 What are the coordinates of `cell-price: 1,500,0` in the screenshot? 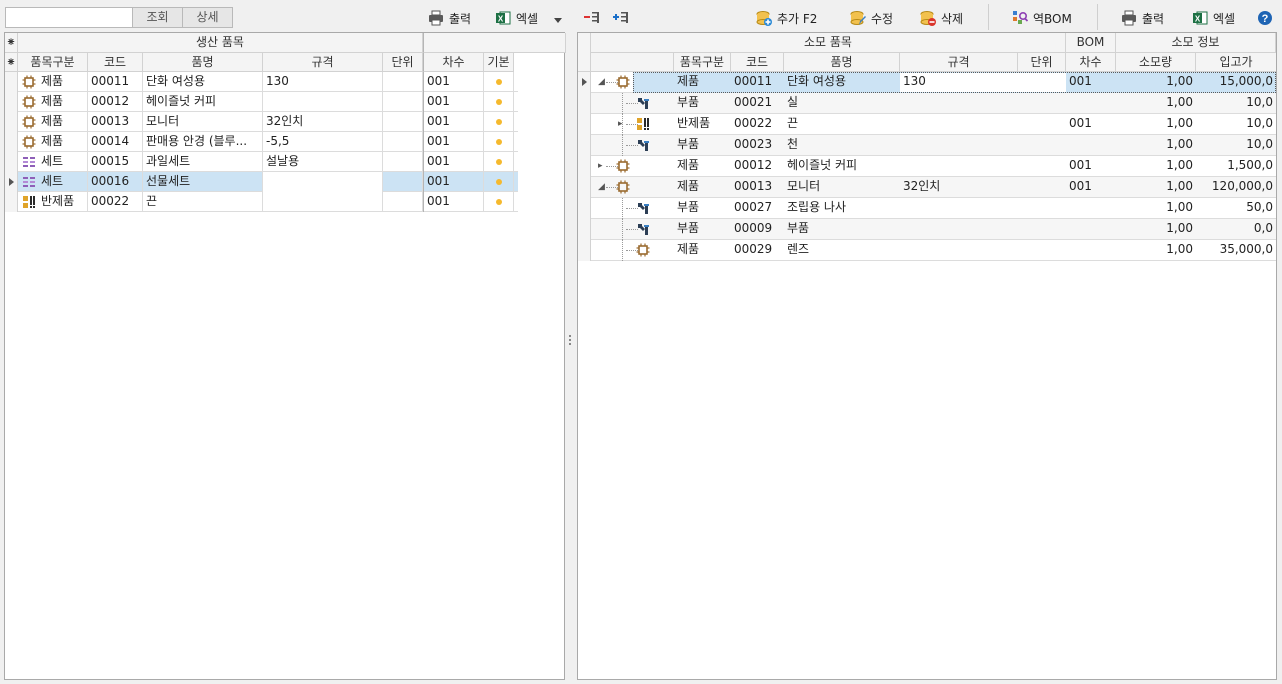 It's located at (1236, 166).